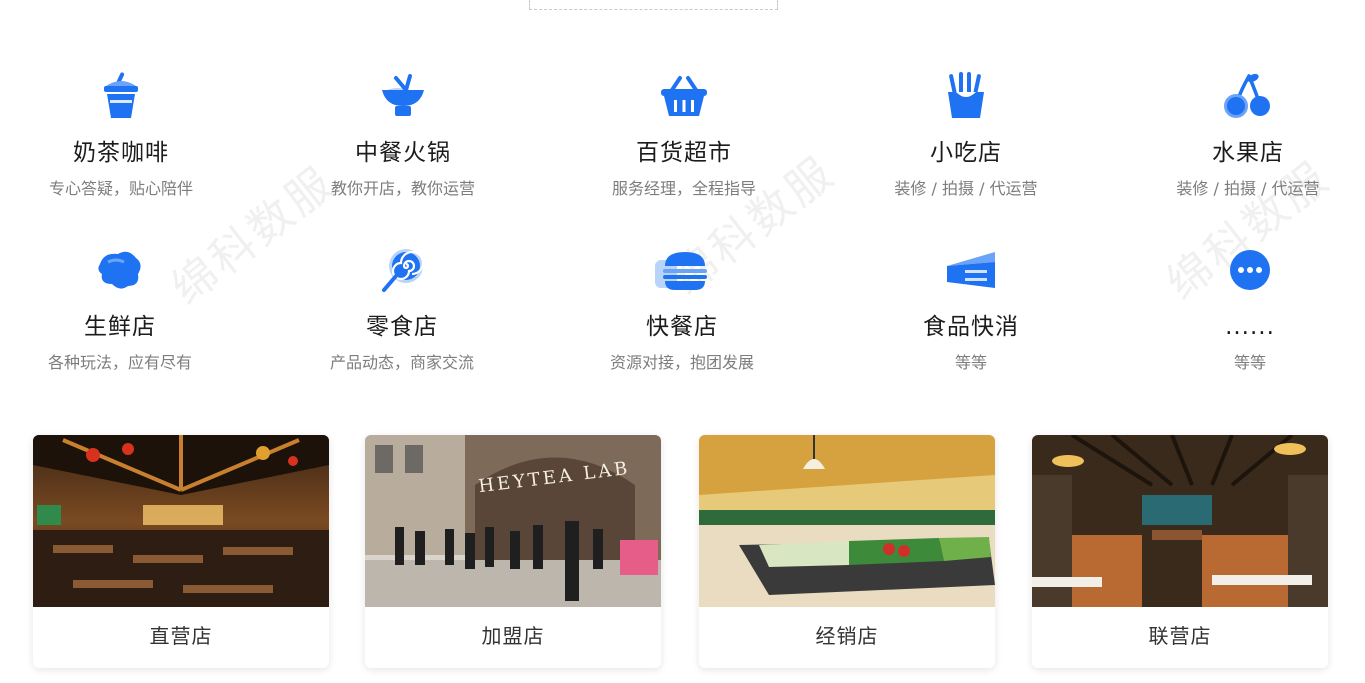  What do you see at coordinates (121, 153) in the screenshot?
I see `category-title: 奶茶咖啡` at bounding box center [121, 153].